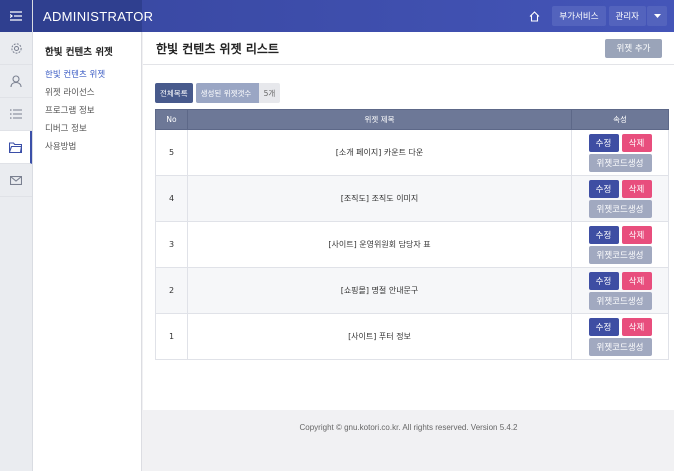 This screenshot has width=674, height=471. I want to click on page-header: 한빛 컨텐츠 위젯 리스트 위젯 추가, so click(408, 48).